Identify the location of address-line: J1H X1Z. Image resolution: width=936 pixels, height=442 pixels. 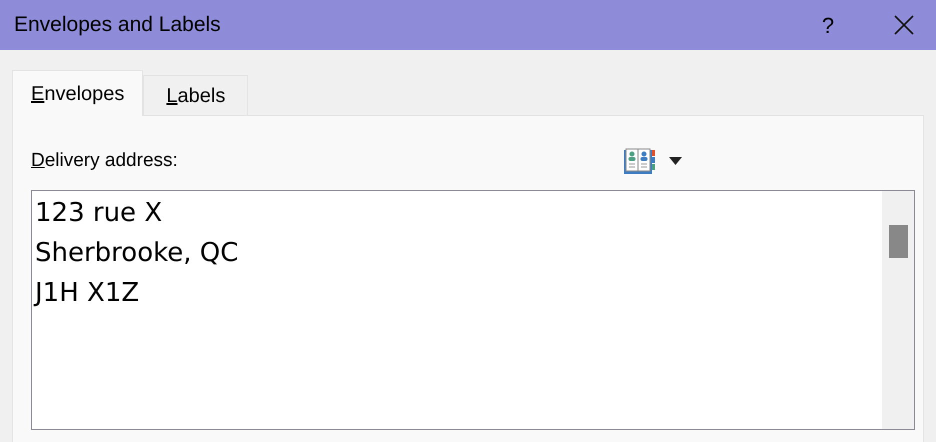
(87, 293).